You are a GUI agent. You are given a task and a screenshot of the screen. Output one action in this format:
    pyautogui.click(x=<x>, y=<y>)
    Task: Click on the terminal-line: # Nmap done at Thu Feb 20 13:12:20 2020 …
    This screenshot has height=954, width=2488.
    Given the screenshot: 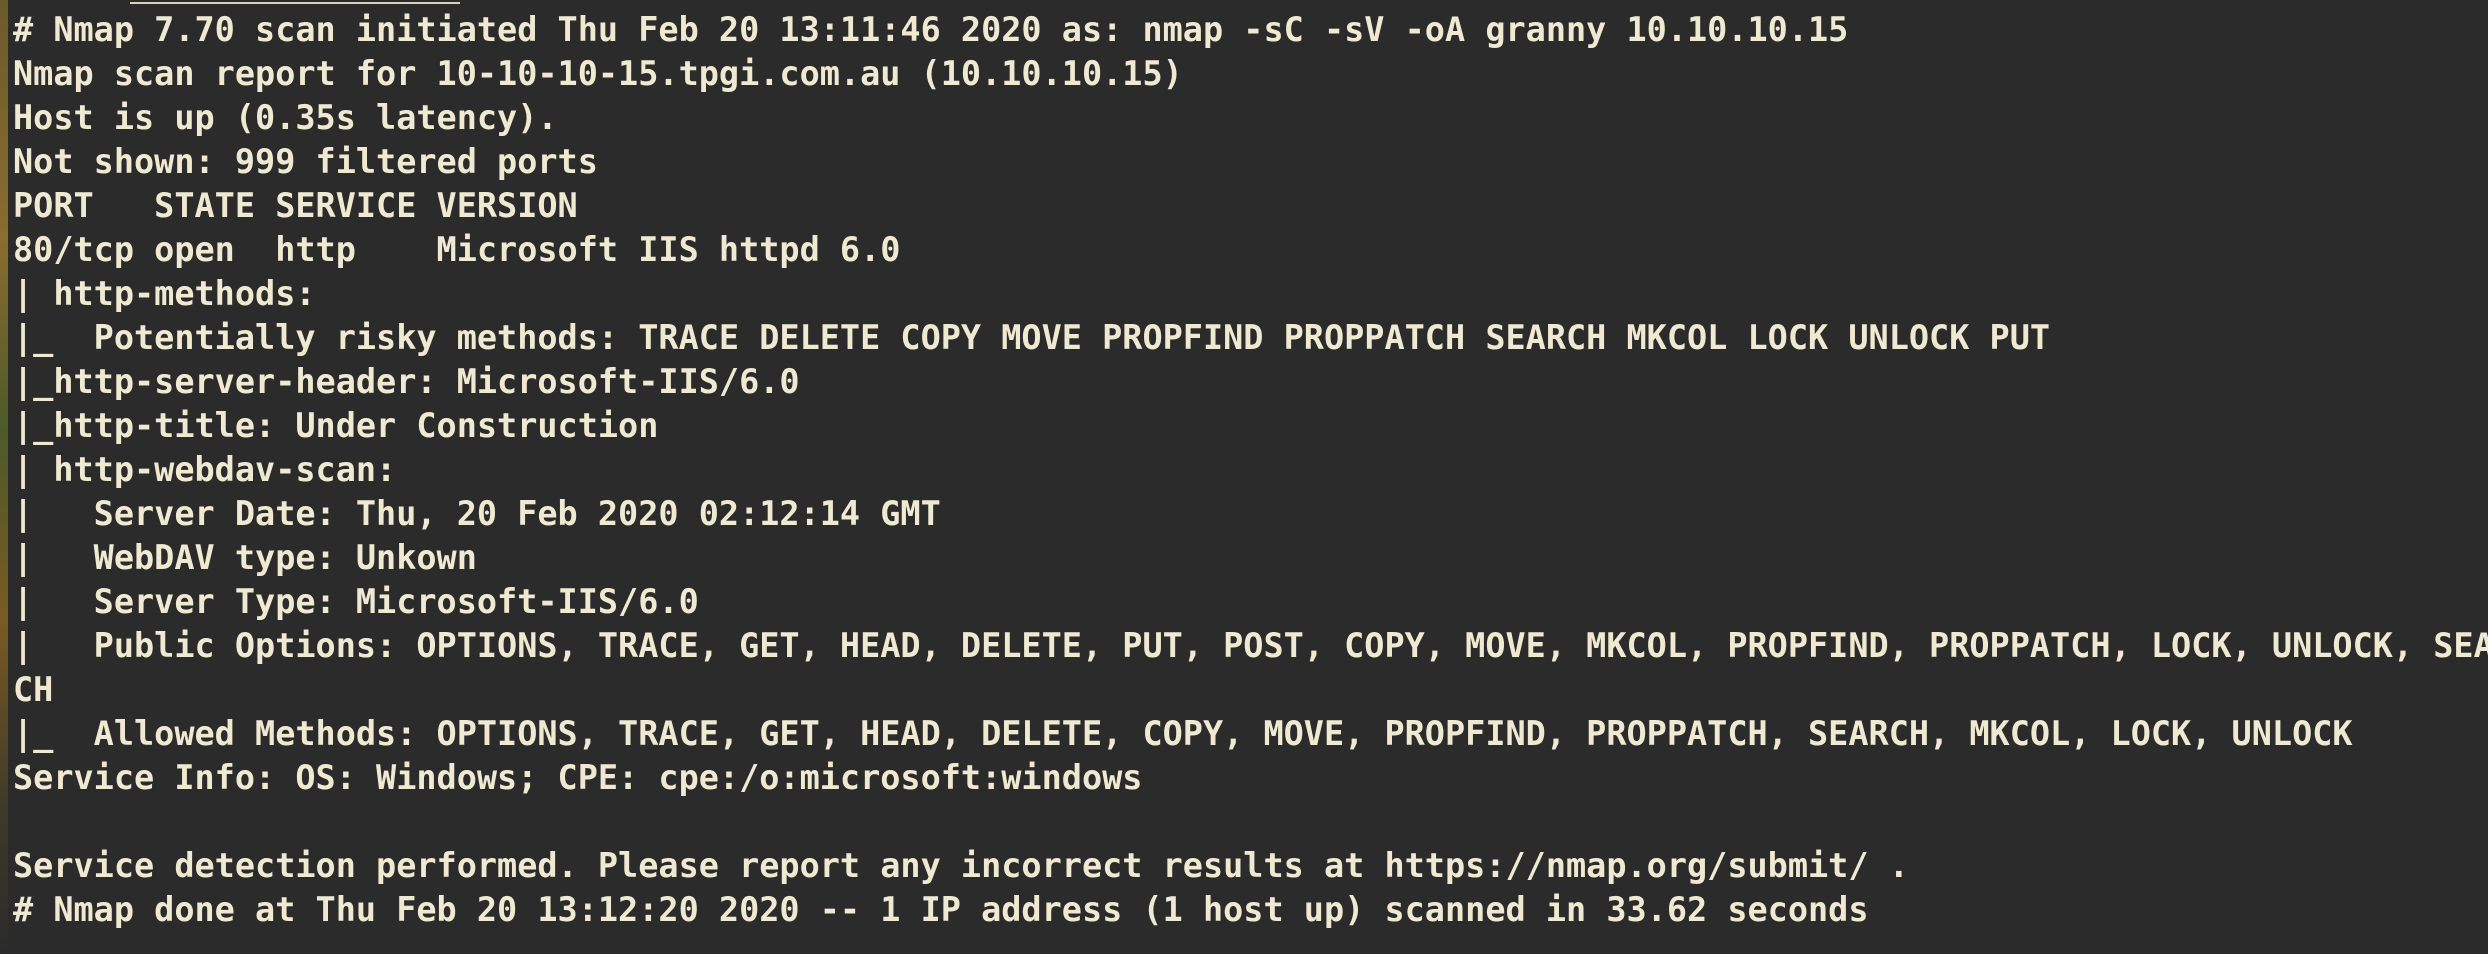 What is the action you would take?
    pyautogui.click(x=941, y=909)
    